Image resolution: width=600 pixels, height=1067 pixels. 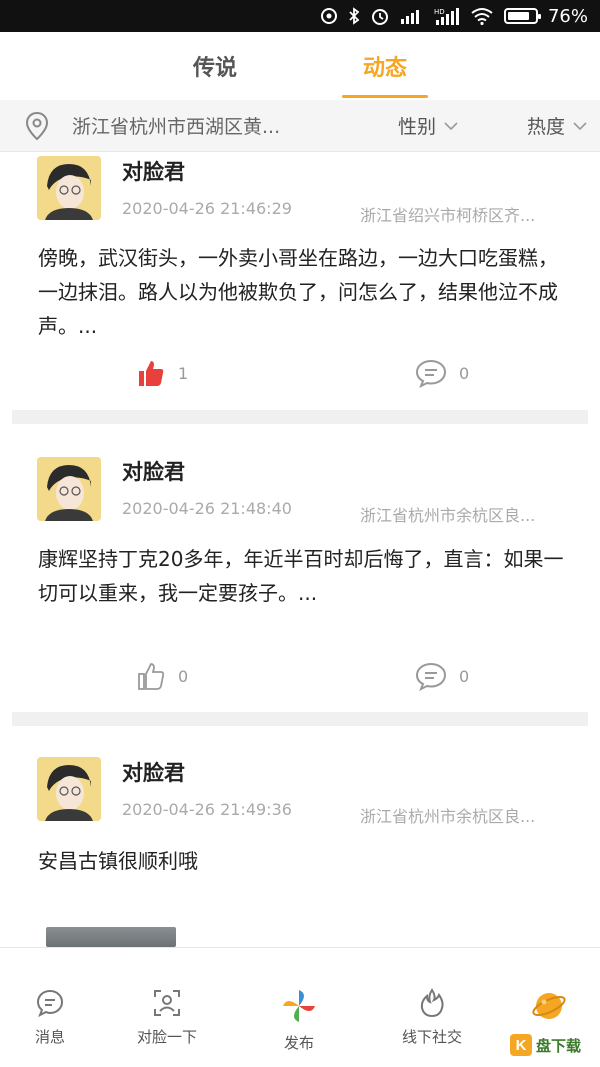 I want to click on gender-filter: 性别, so click(x=428, y=125).